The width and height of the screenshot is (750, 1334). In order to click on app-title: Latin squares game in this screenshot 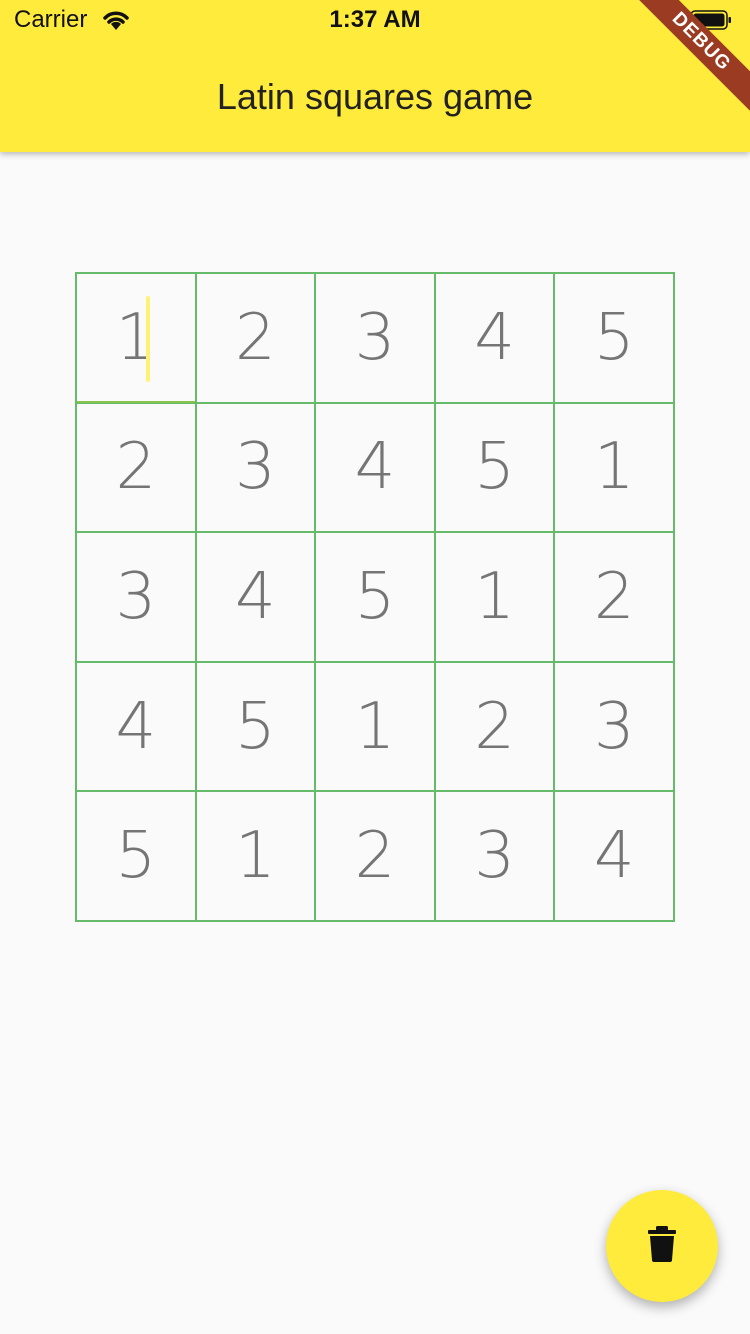, I will do `click(375, 96)`.